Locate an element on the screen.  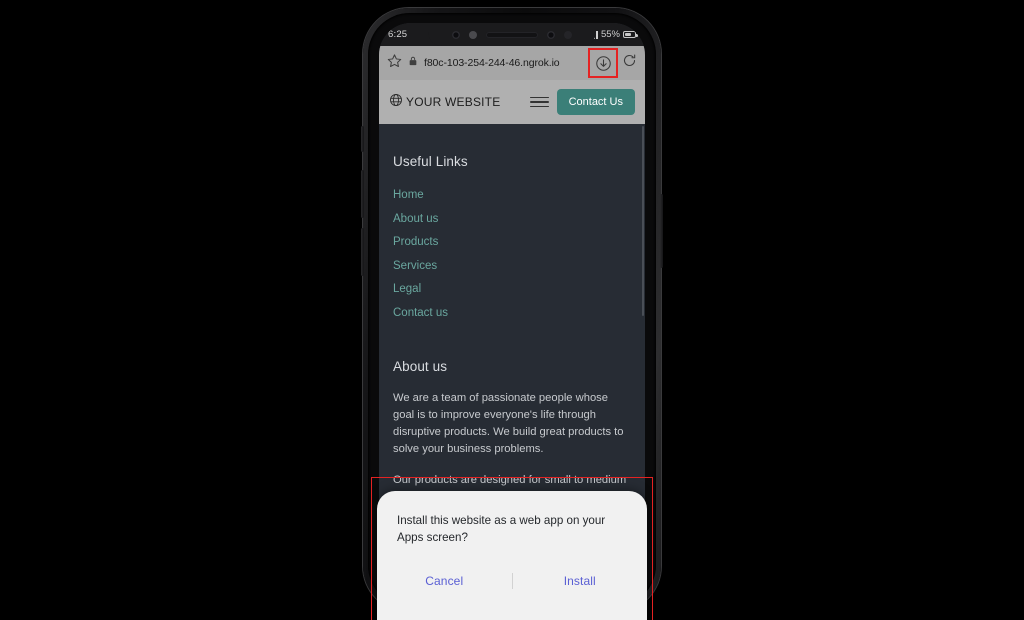
earpiece-speaker is located at coordinates (512, 34).